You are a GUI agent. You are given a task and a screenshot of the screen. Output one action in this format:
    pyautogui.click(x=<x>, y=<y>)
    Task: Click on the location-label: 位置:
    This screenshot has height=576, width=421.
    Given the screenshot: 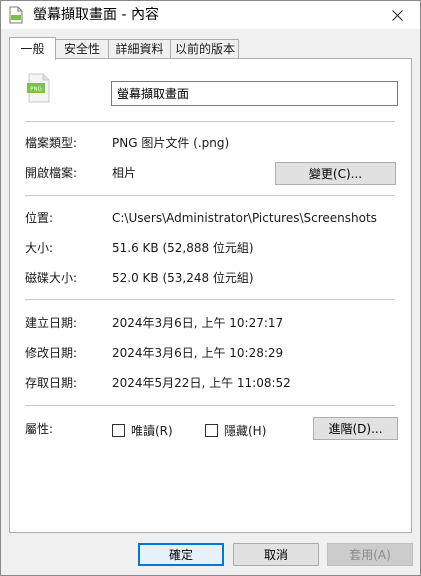 What is the action you would take?
    pyautogui.click(x=39, y=218)
    